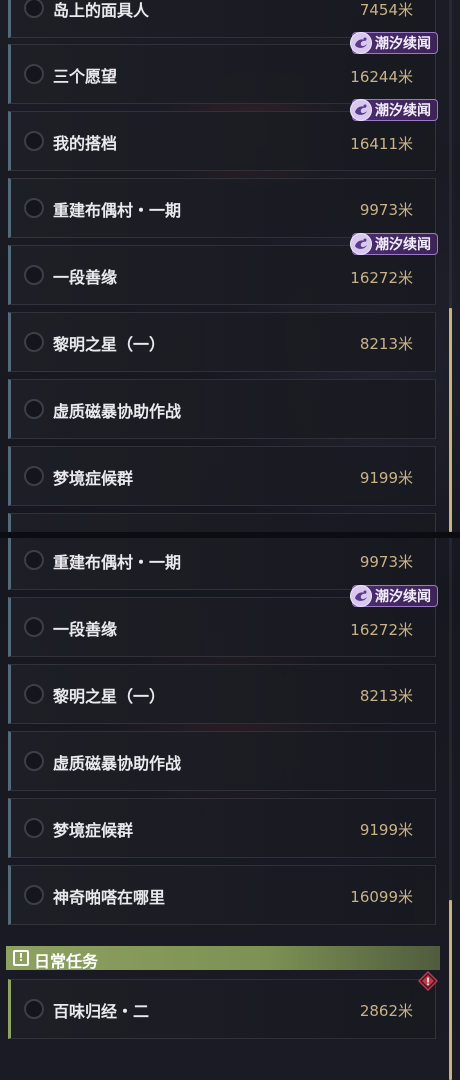 The width and height of the screenshot is (460, 1080). What do you see at coordinates (222, 522) in the screenshot?
I see `quest-item-partial` at bounding box center [222, 522].